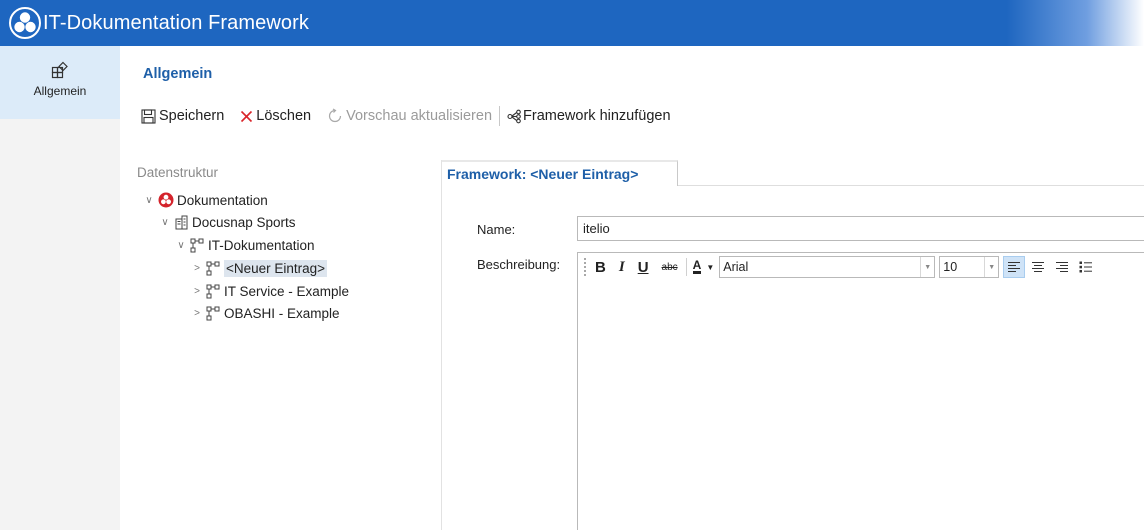 The width and height of the screenshot is (1144, 530). What do you see at coordinates (222, 200) in the screenshot?
I see `tree-node-label: Dokumentation` at bounding box center [222, 200].